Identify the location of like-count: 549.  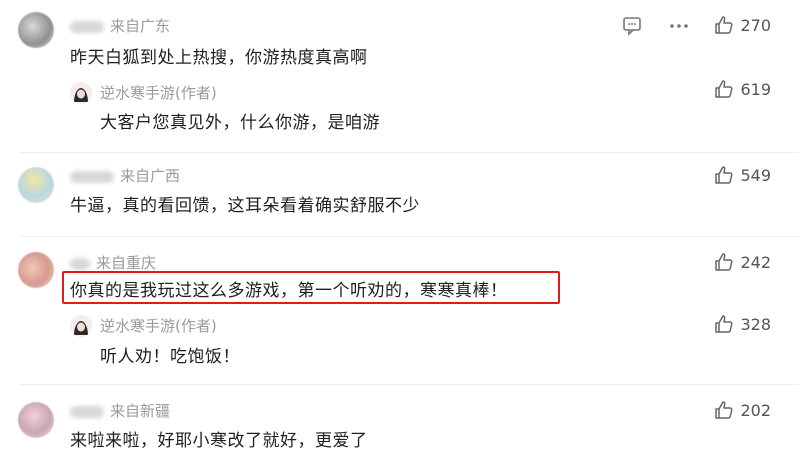
(755, 175).